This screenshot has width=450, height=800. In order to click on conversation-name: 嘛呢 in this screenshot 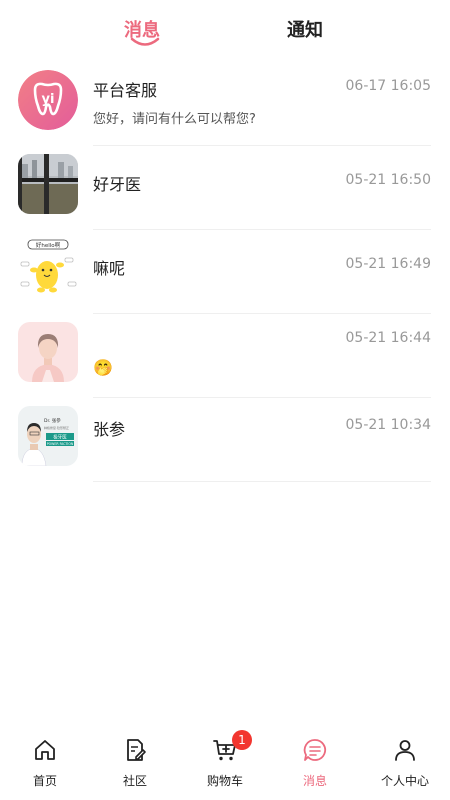, I will do `click(109, 268)`.